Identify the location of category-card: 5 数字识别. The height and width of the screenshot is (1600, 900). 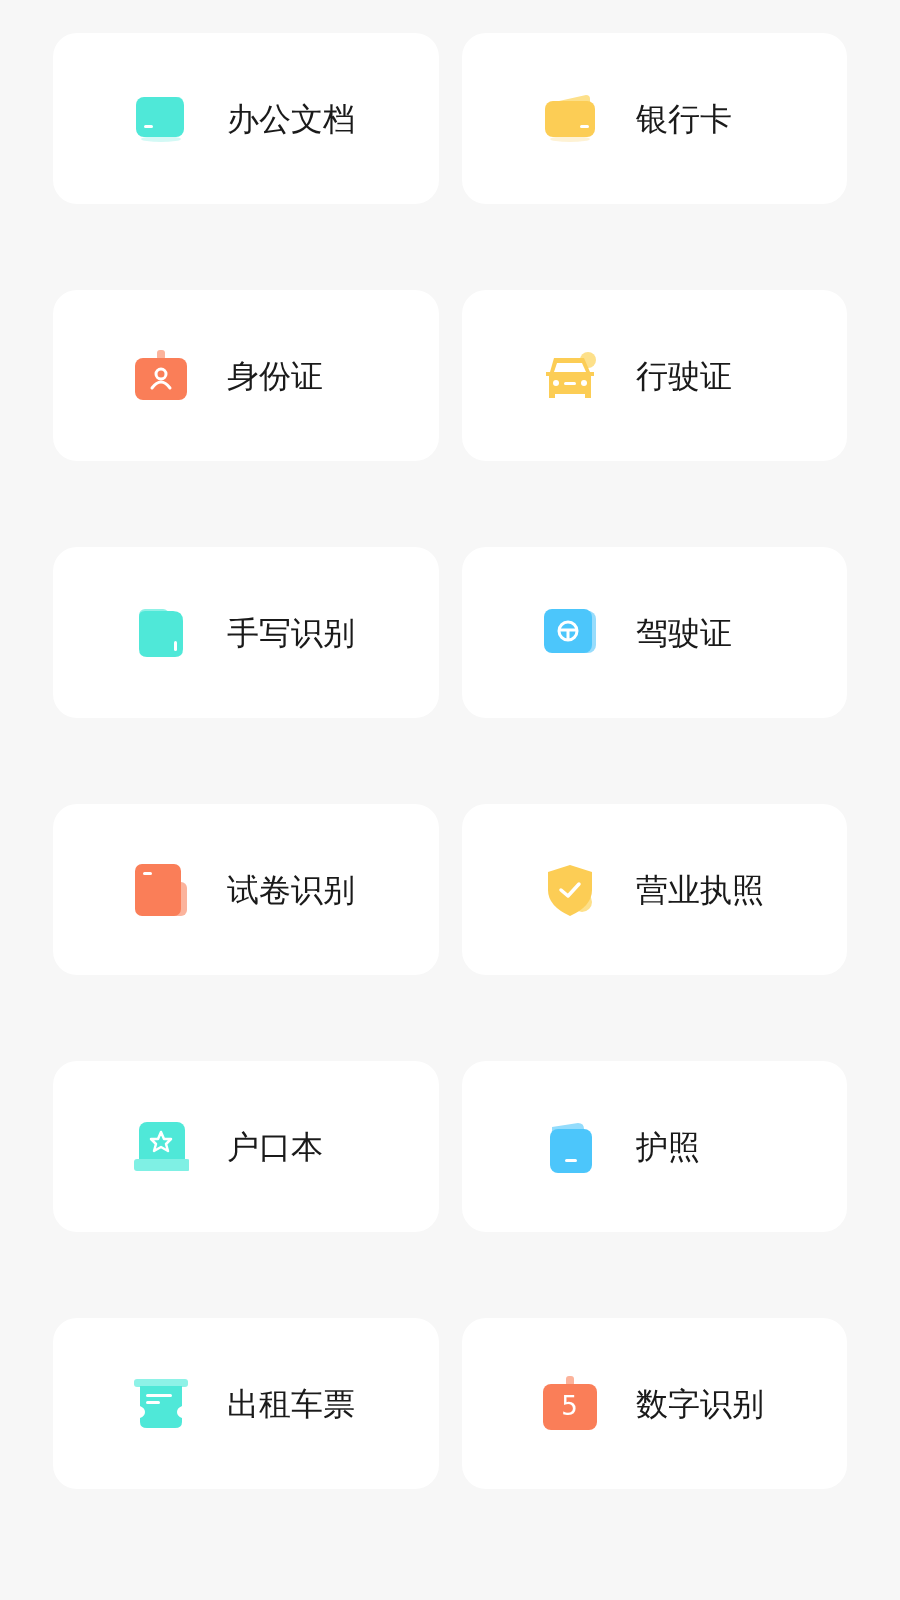
(654, 1403).